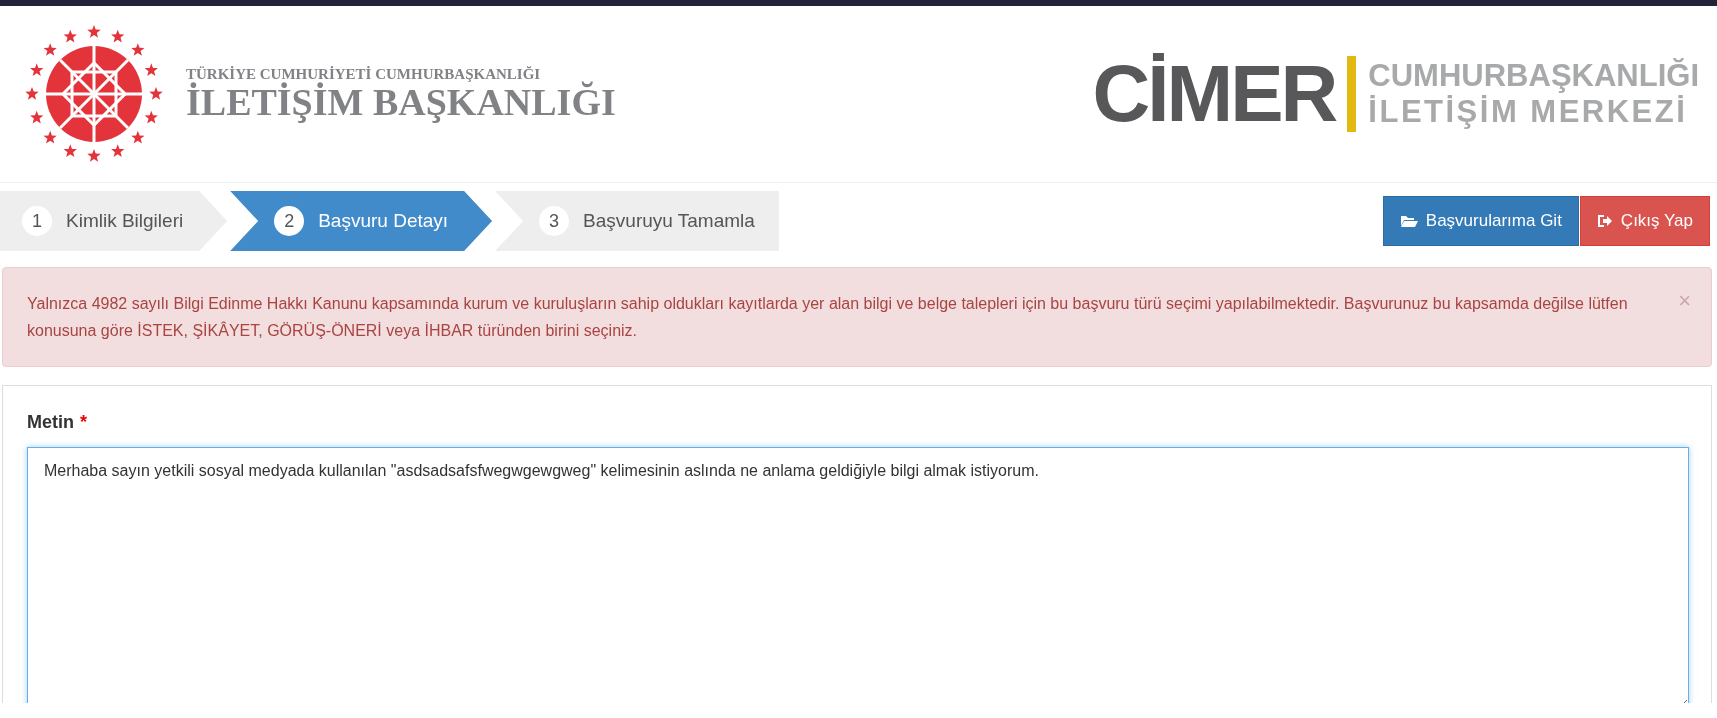 The height and width of the screenshot is (718, 1717). I want to click on step-number: 3, so click(554, 221).